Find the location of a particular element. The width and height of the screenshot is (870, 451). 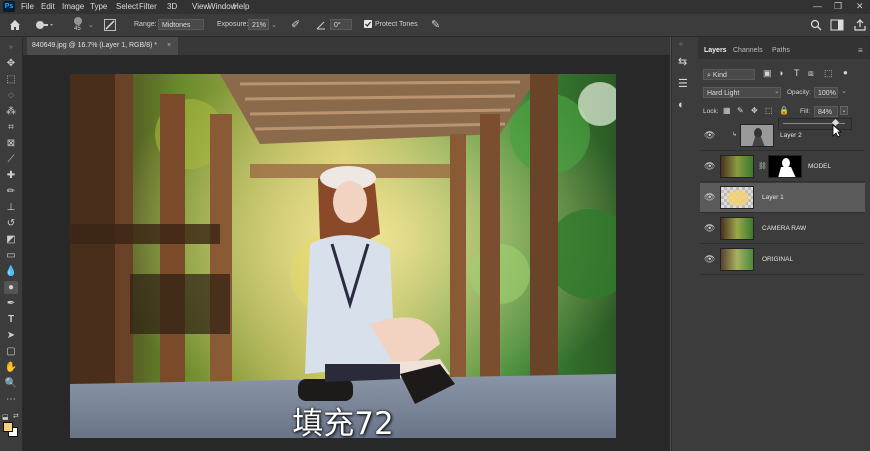

chain-link-icon: ⛓ is located at coordinates (762, 166).